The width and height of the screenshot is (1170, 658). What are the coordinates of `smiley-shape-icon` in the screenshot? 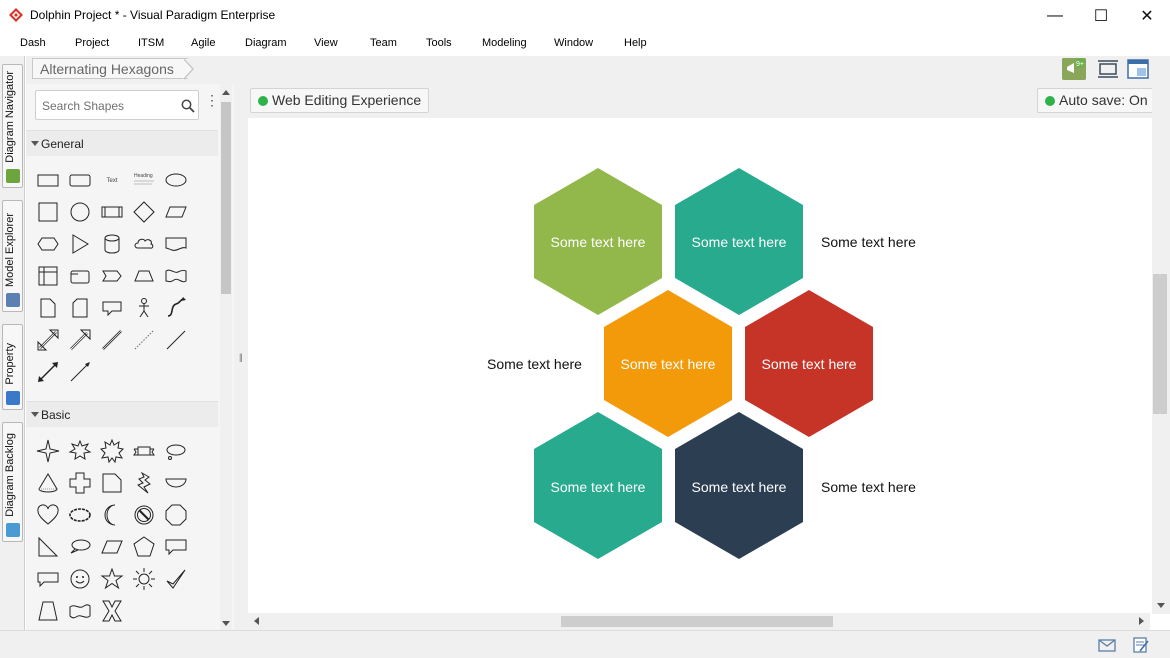 It's located at (80, 579).